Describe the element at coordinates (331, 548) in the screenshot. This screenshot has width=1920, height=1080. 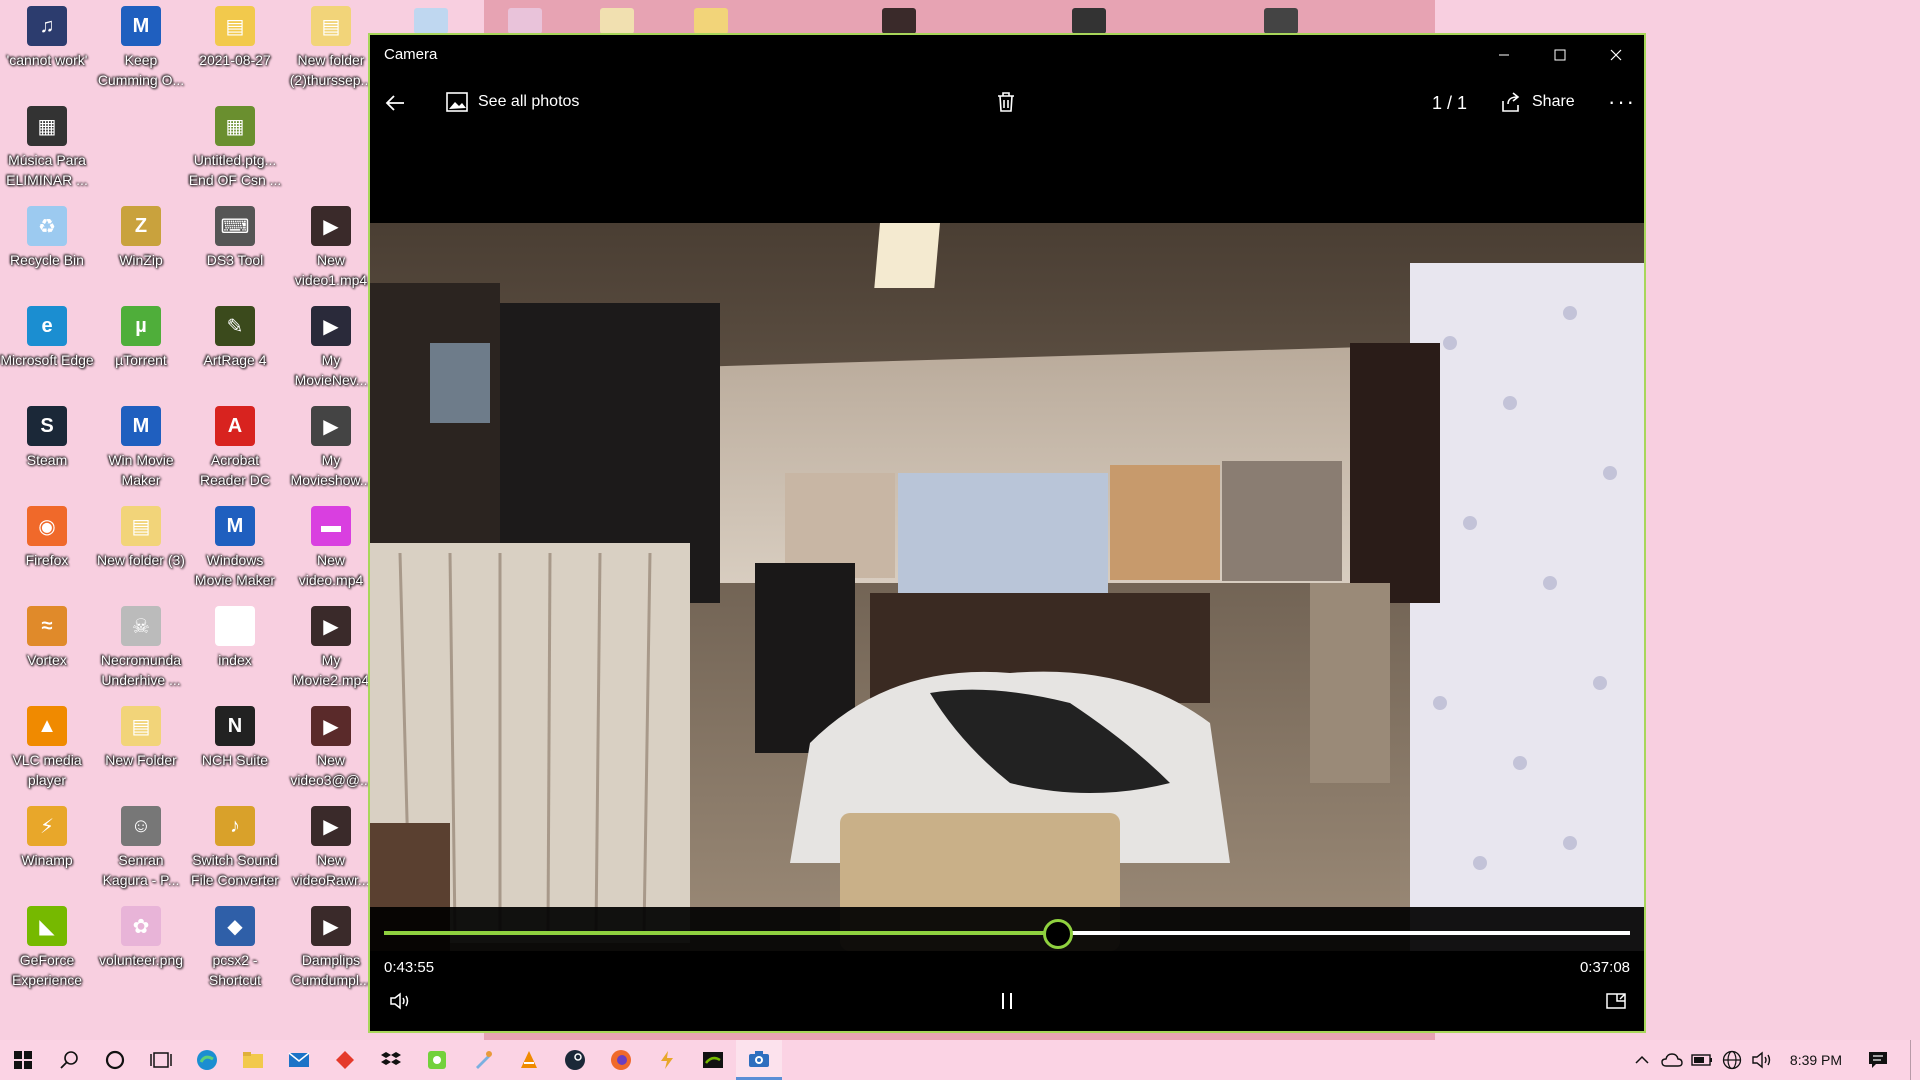
I see `desktop-icon: ▬ New video.mp4` at that location.